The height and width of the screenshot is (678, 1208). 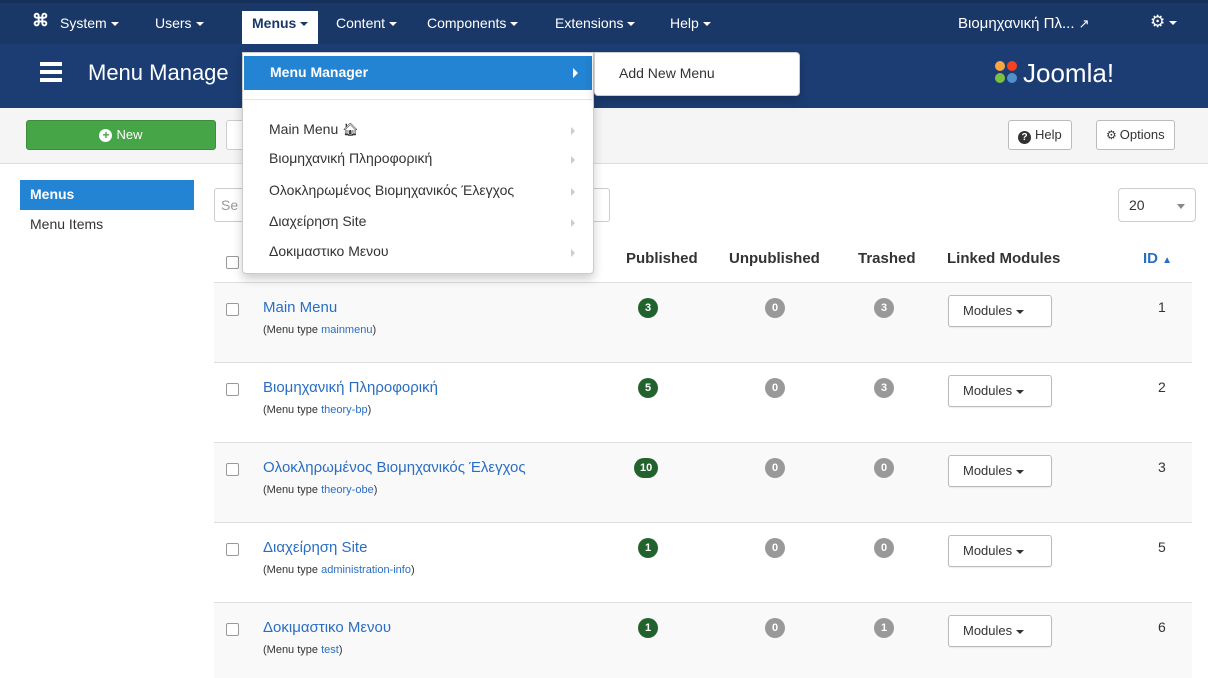 What do you see at coordinates (1135, 135) in the screenshot?
I see `options-button: ⚙ Options` at bounding box center [1135, 135].